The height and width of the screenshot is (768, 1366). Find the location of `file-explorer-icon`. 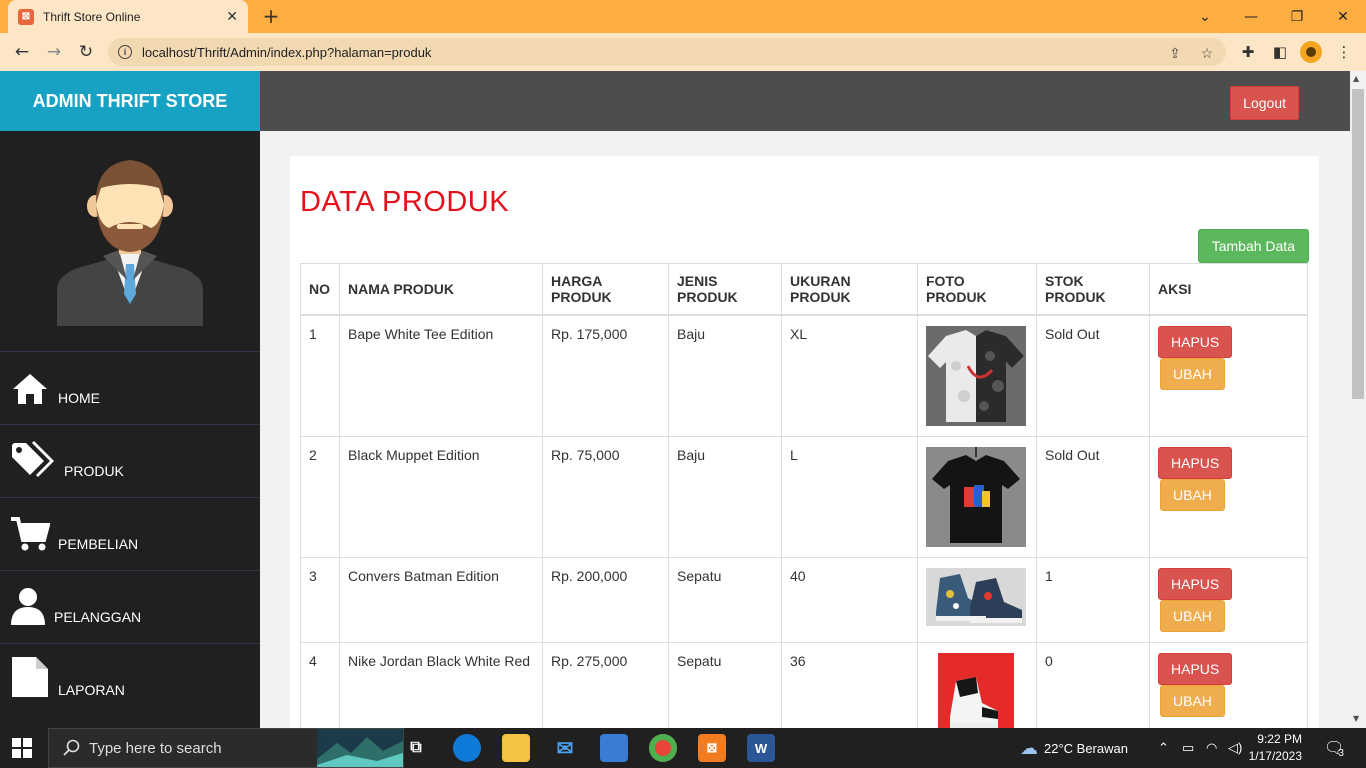

file-explorer-icon is located at coordinates (516, 748).